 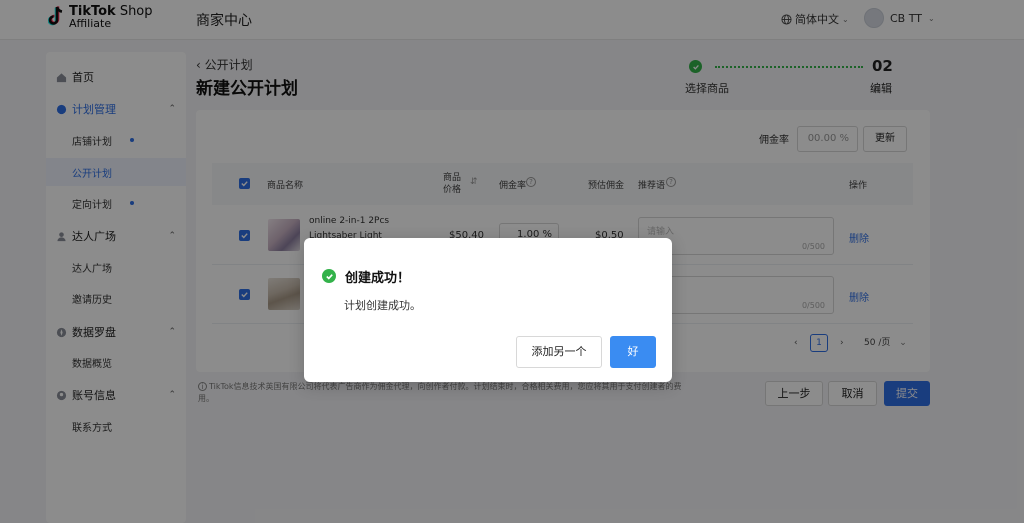 I want to click on success-dialog: 创建成功！ 计划创建成功。 添加另一个 好, so click(x=488, y=310).